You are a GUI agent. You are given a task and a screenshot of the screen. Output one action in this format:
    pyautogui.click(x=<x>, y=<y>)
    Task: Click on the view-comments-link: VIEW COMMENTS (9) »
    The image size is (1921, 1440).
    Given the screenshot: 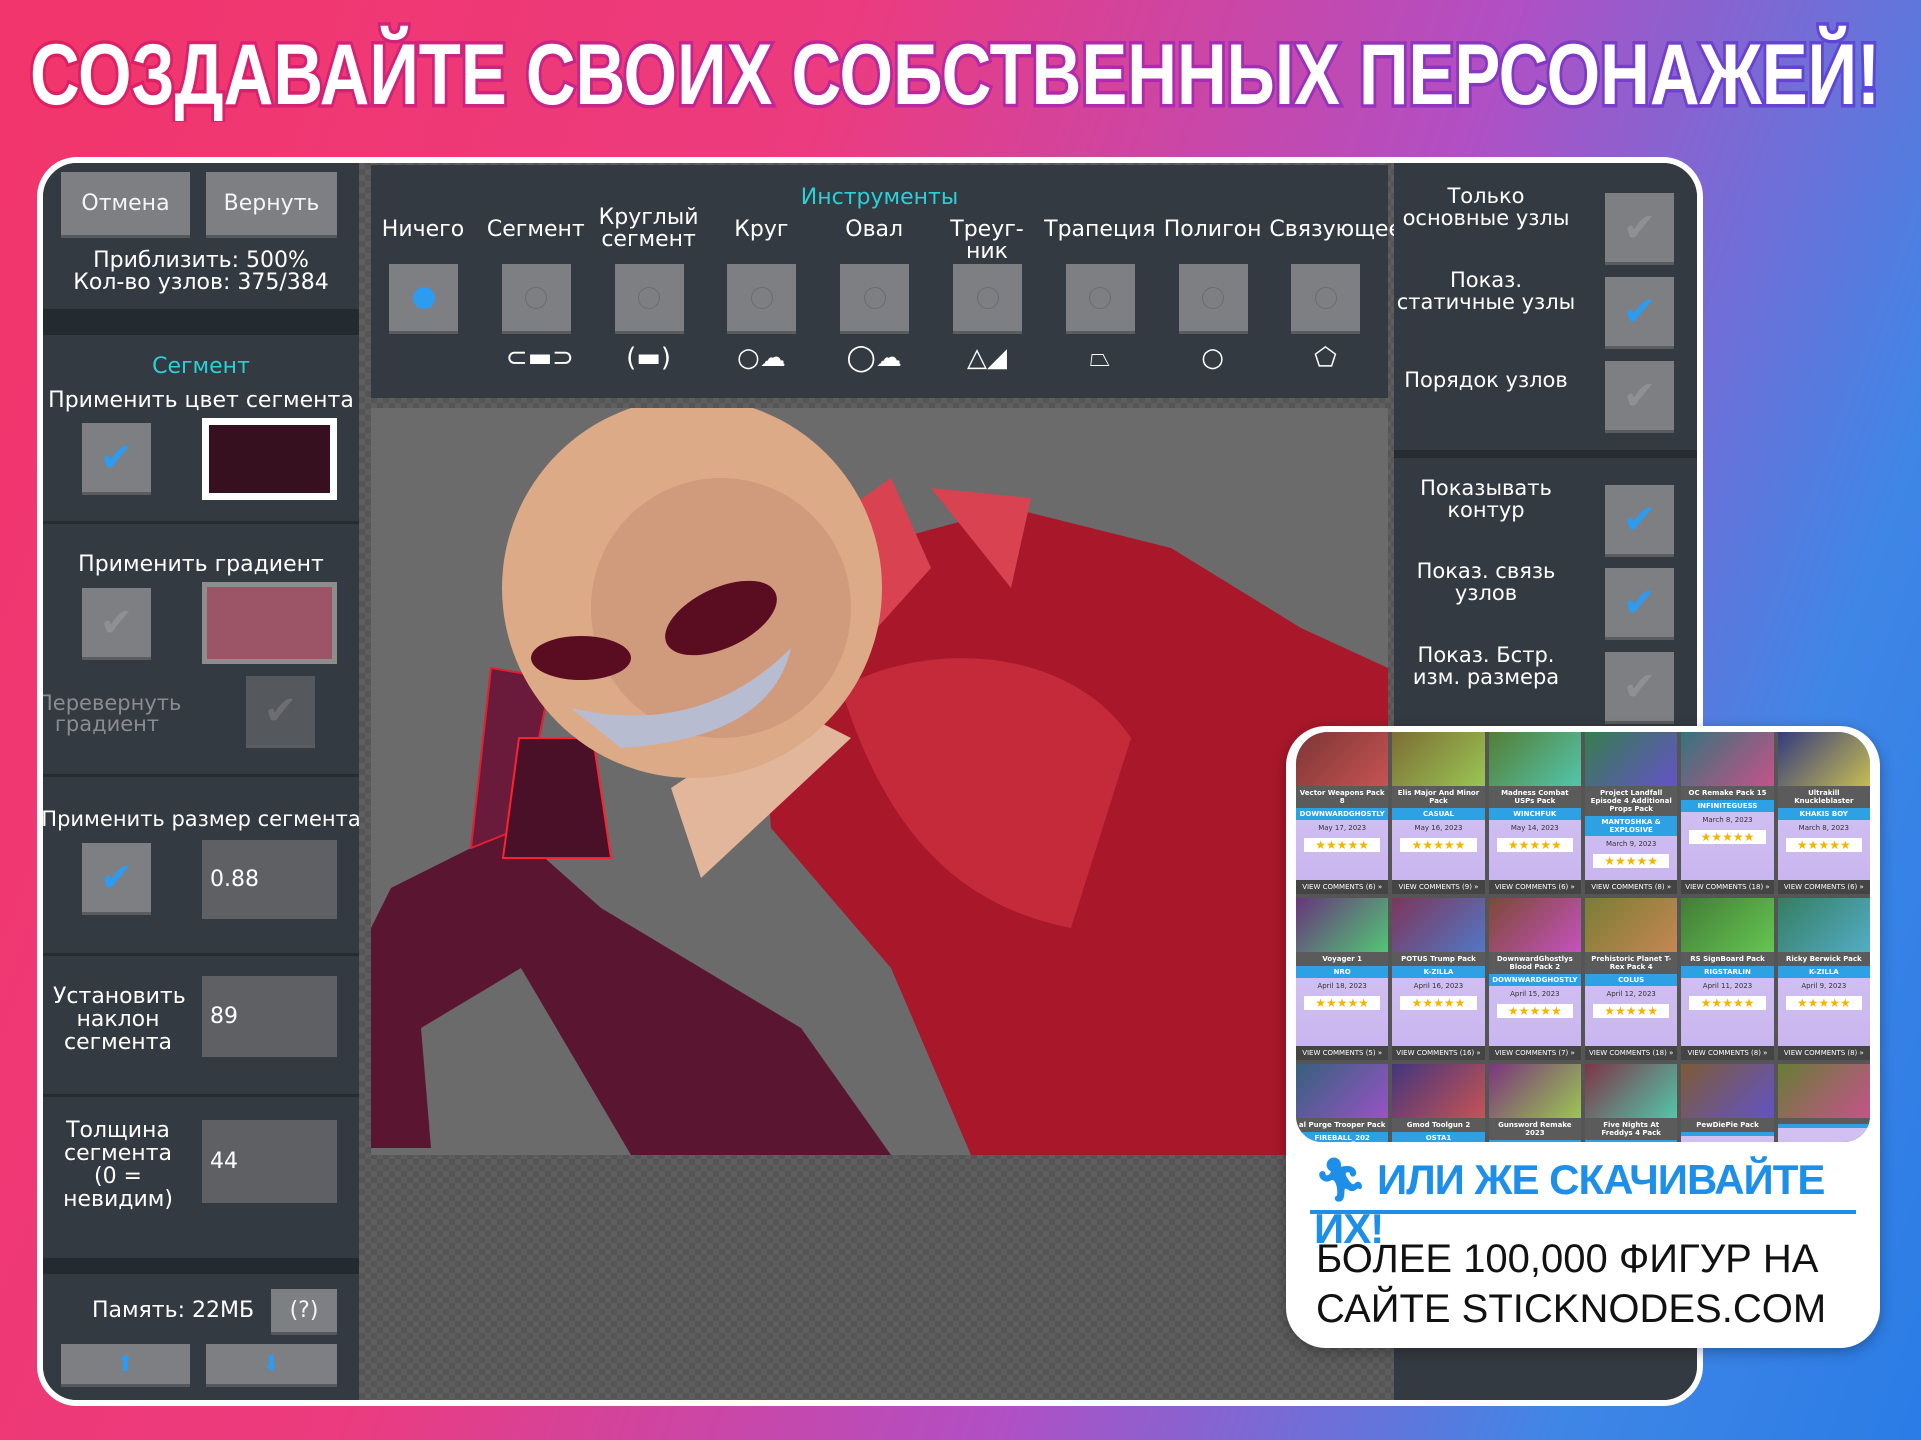 What is the action you would take?
    pyautogui.click(x=1438, y=887)
    